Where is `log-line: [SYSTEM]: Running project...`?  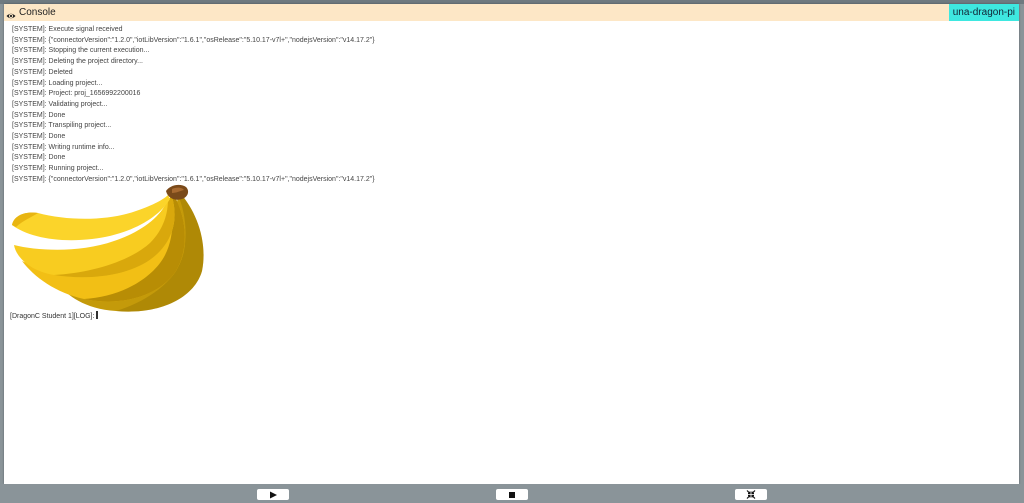 log-line: [SYSTEM]: Running project... is located at coordinates (58, 169).